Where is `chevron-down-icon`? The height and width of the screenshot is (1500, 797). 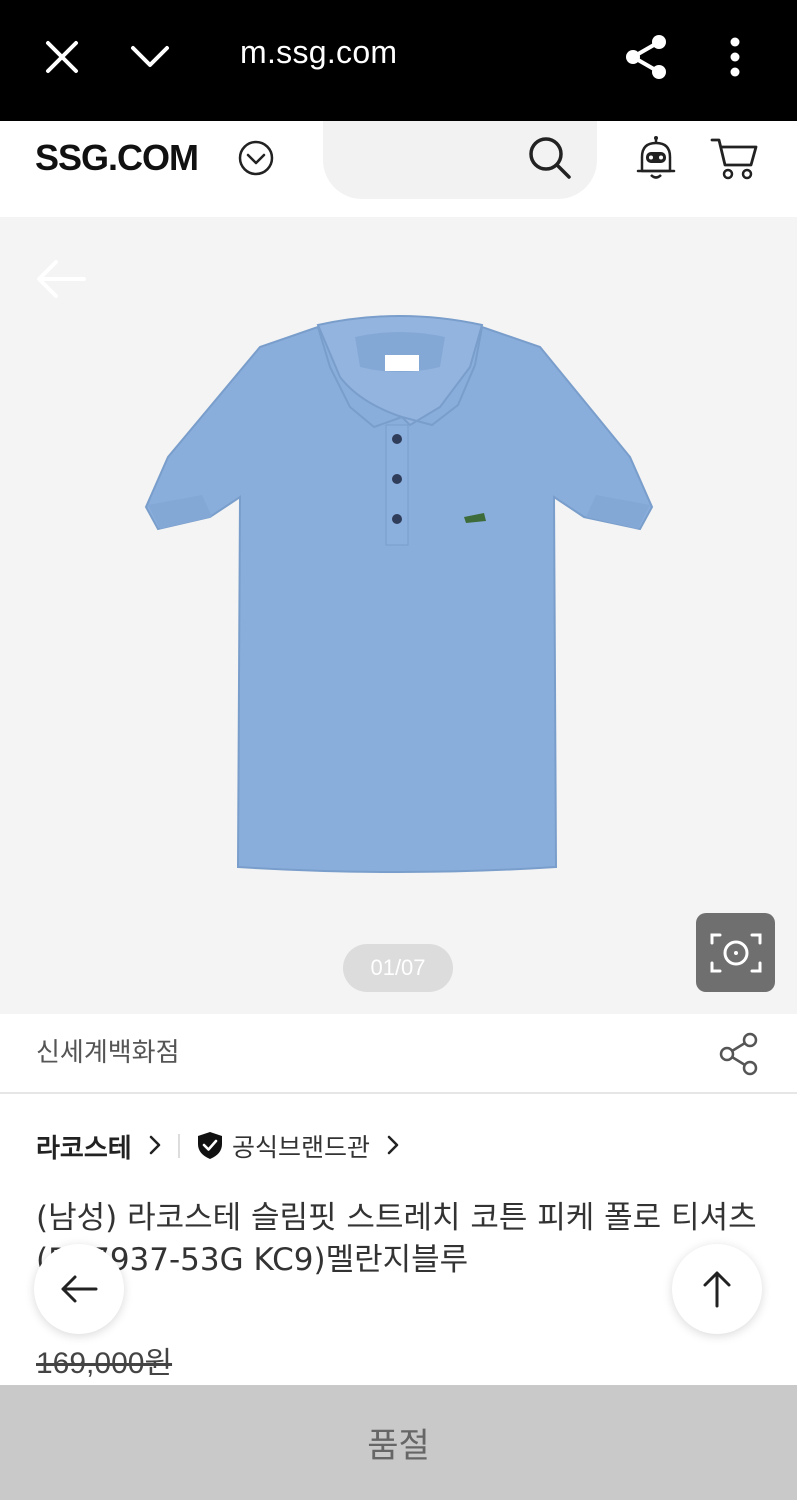 chevron-down-icon is located at coordinates (150, 57).